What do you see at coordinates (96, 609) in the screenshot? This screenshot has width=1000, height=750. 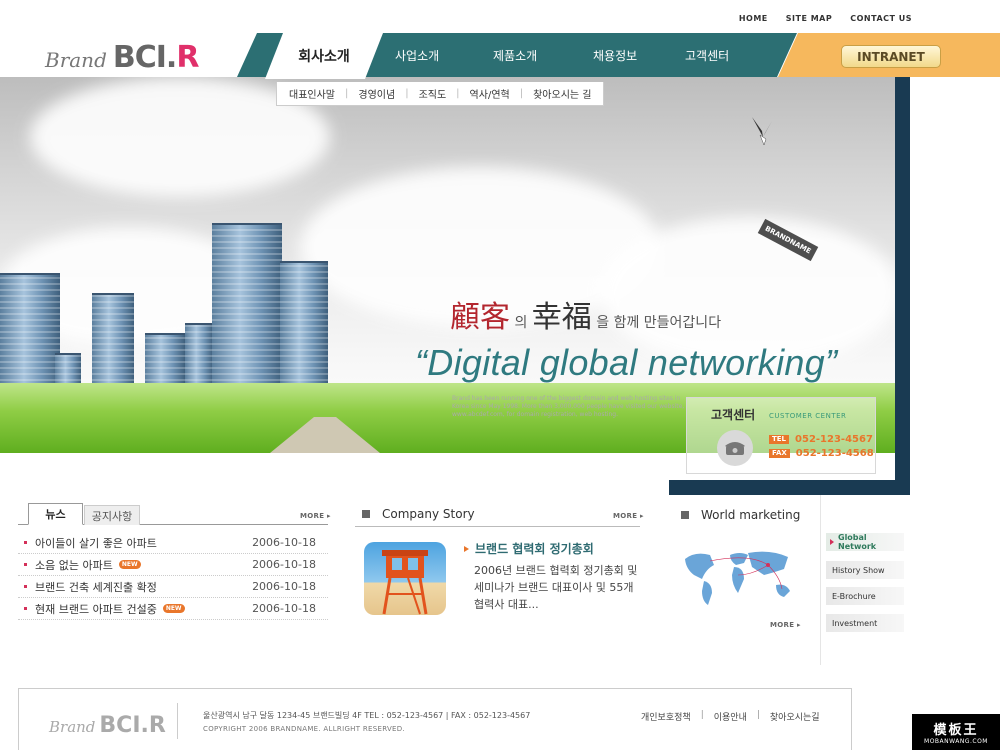 I see `news-title: 현재 브랜드 아파트 건설중` at bounding box center [96, 609].